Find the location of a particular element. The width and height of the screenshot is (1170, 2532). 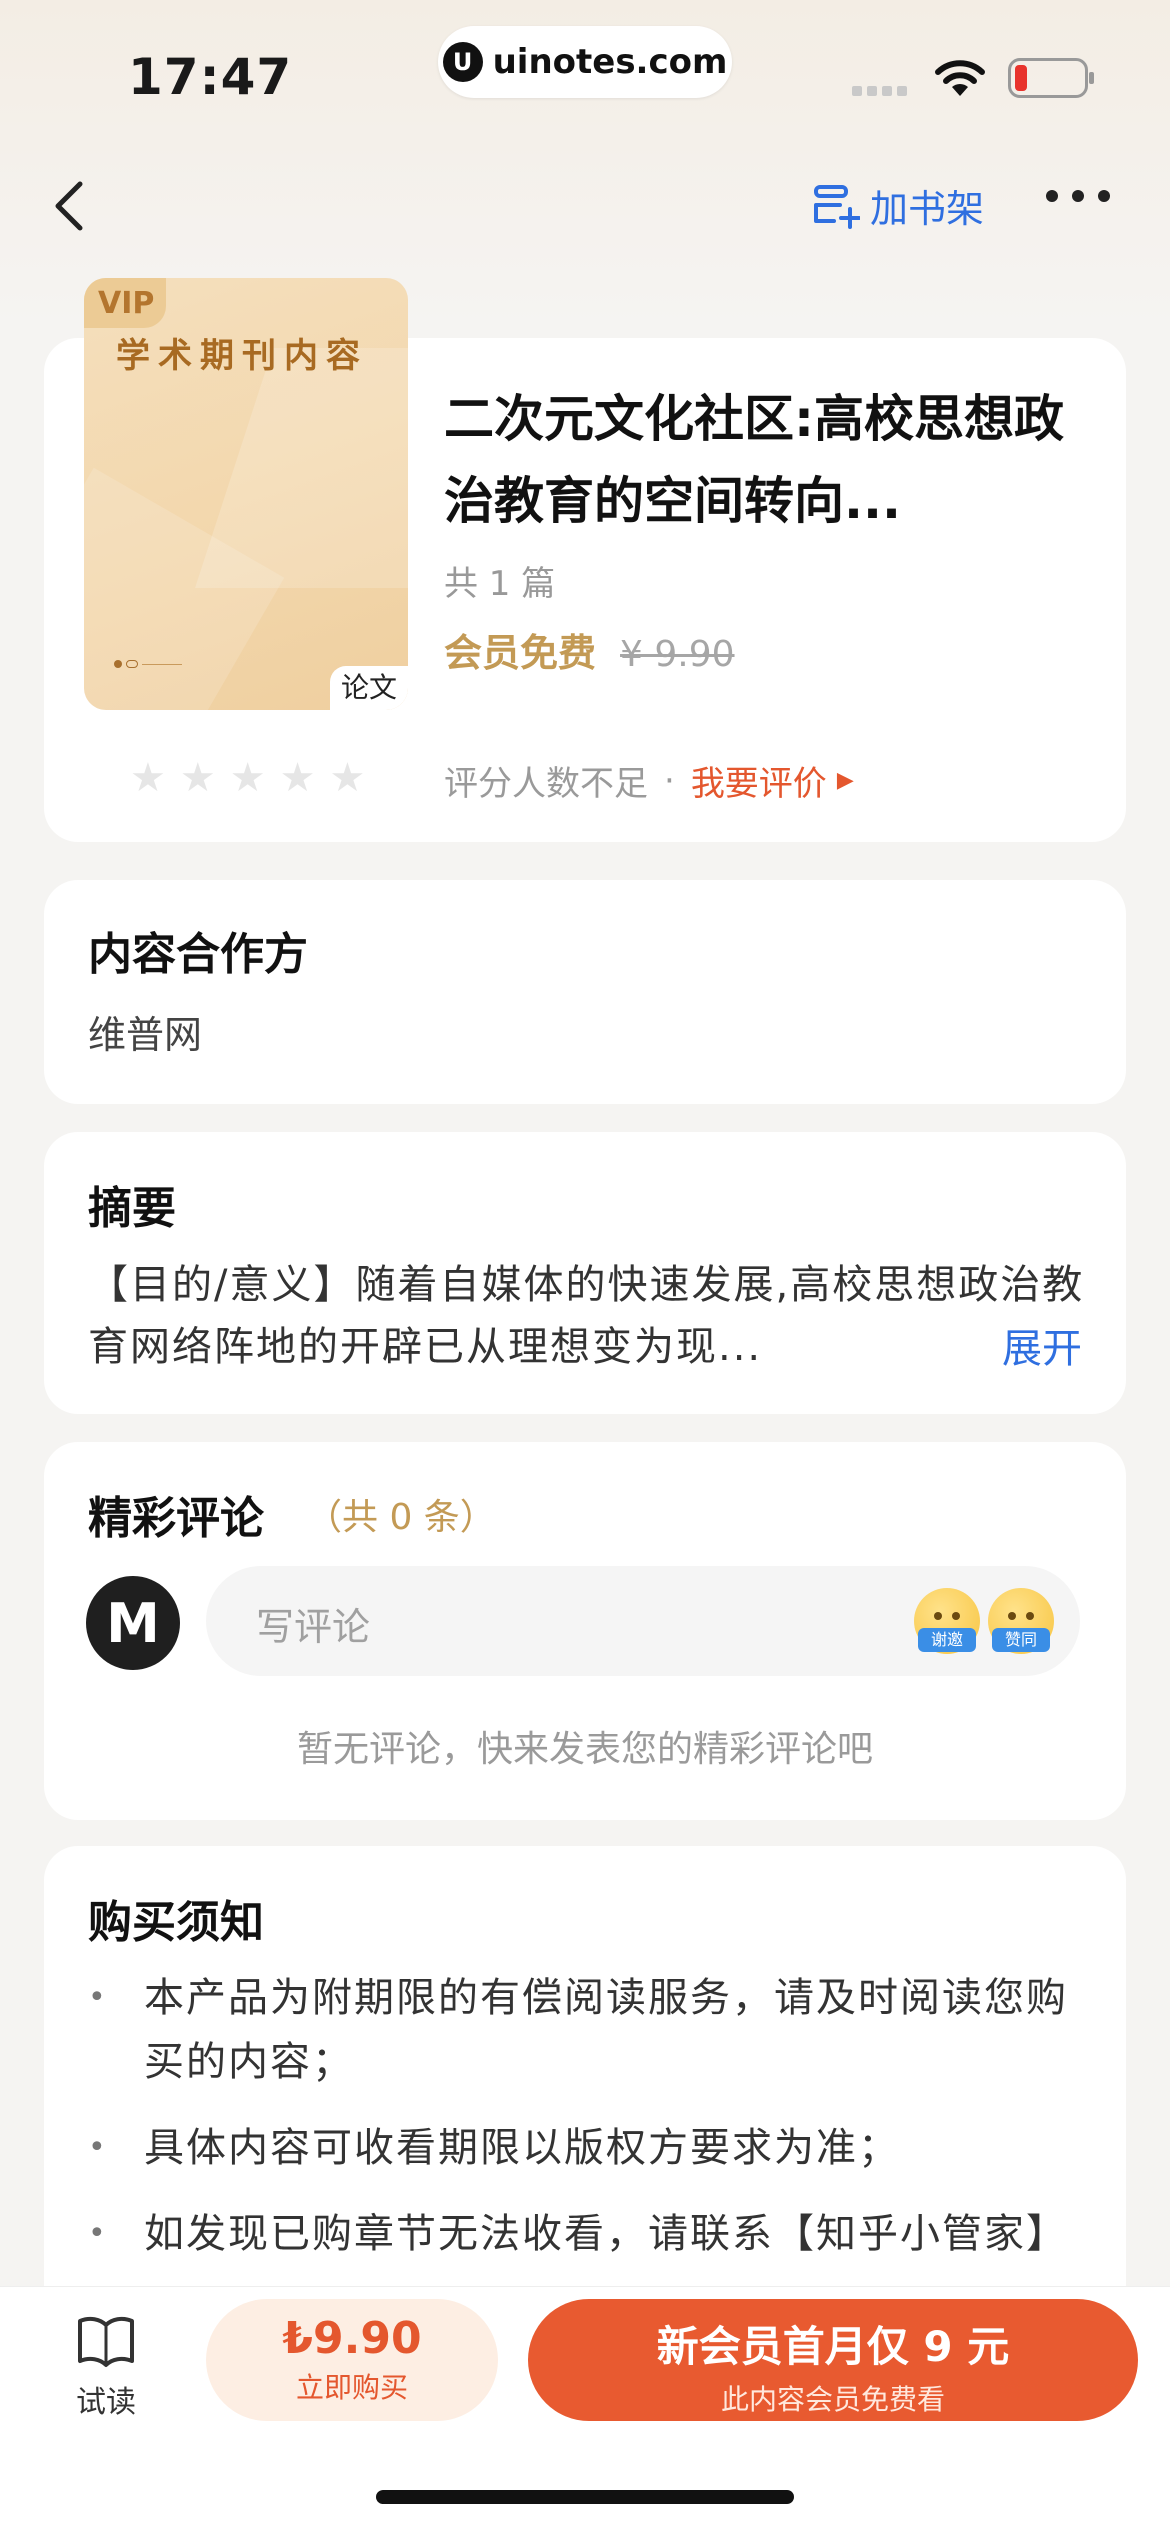

partner-heading: 内容合作方 is located at coordinates (198, 954).